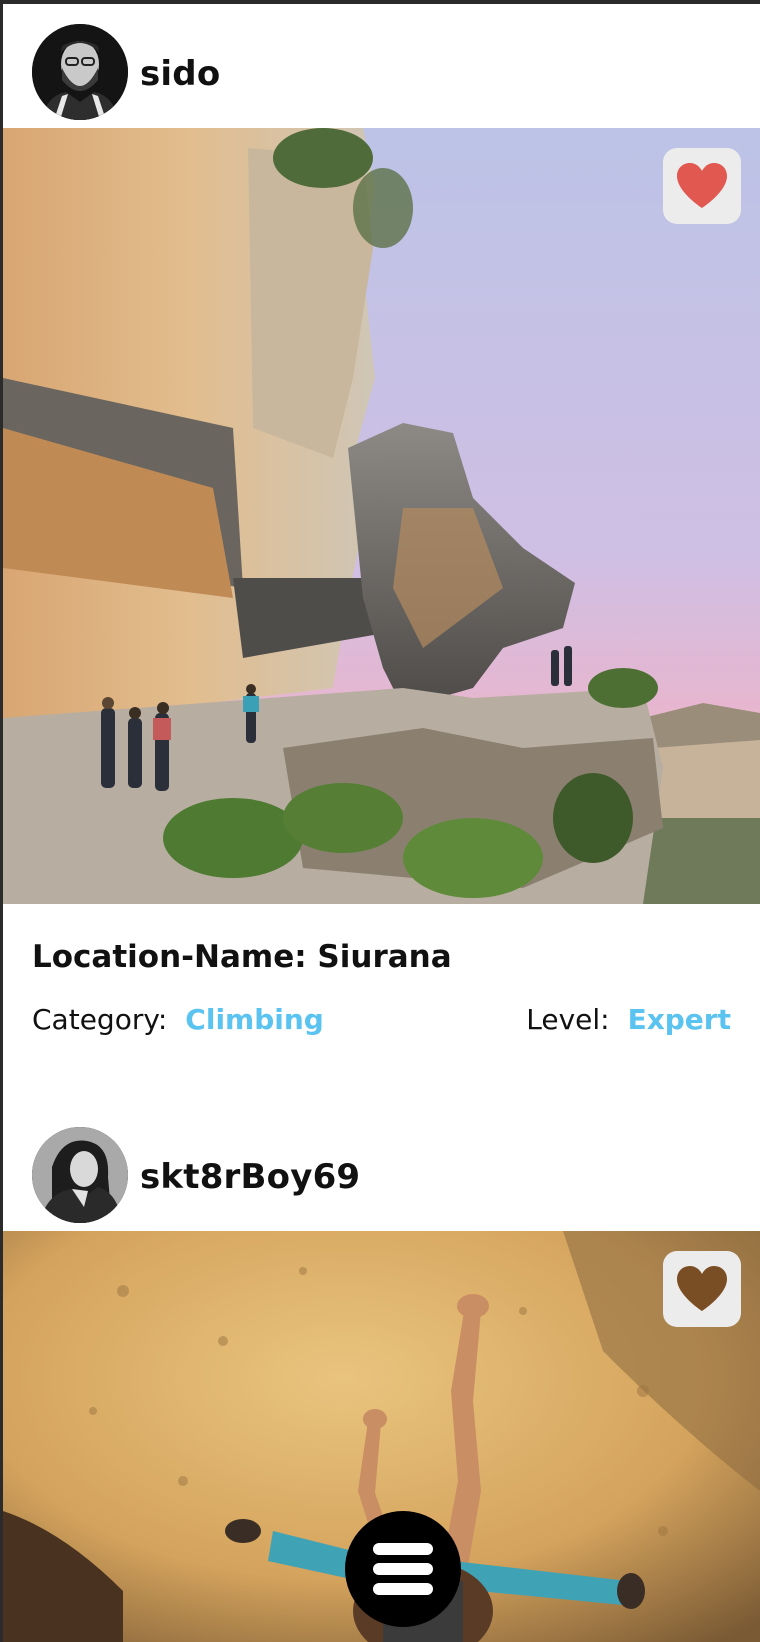 This screenshot has width=760, height=1642. I want to click on level-value: Expert, so click(679, 1019).